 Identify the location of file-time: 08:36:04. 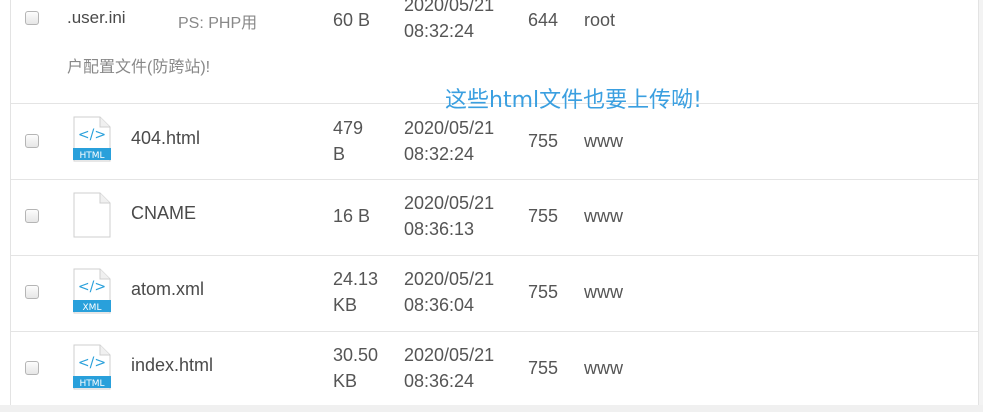
(439, 305).